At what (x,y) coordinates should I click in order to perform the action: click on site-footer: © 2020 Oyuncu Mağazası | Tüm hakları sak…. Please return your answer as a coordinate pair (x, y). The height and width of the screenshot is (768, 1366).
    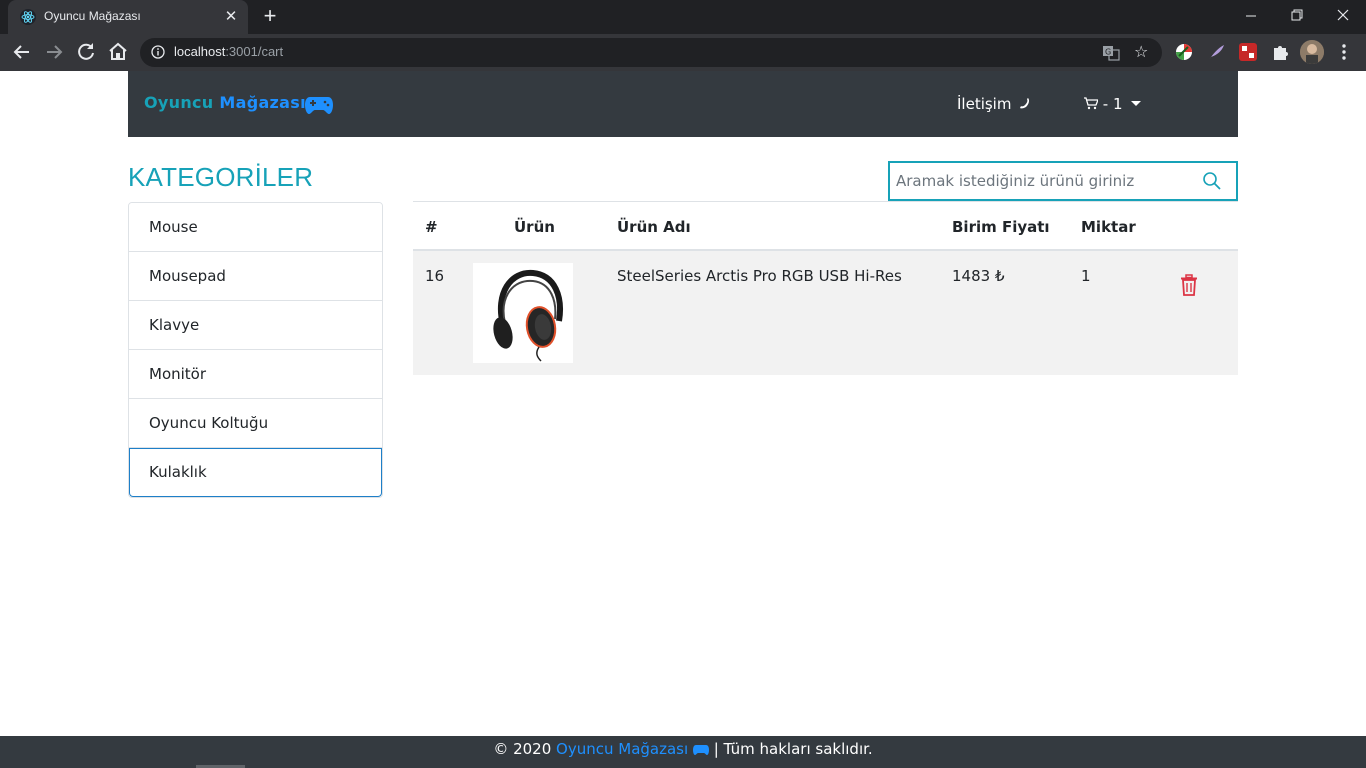
    Looking at the image, I should click on (683, 752).